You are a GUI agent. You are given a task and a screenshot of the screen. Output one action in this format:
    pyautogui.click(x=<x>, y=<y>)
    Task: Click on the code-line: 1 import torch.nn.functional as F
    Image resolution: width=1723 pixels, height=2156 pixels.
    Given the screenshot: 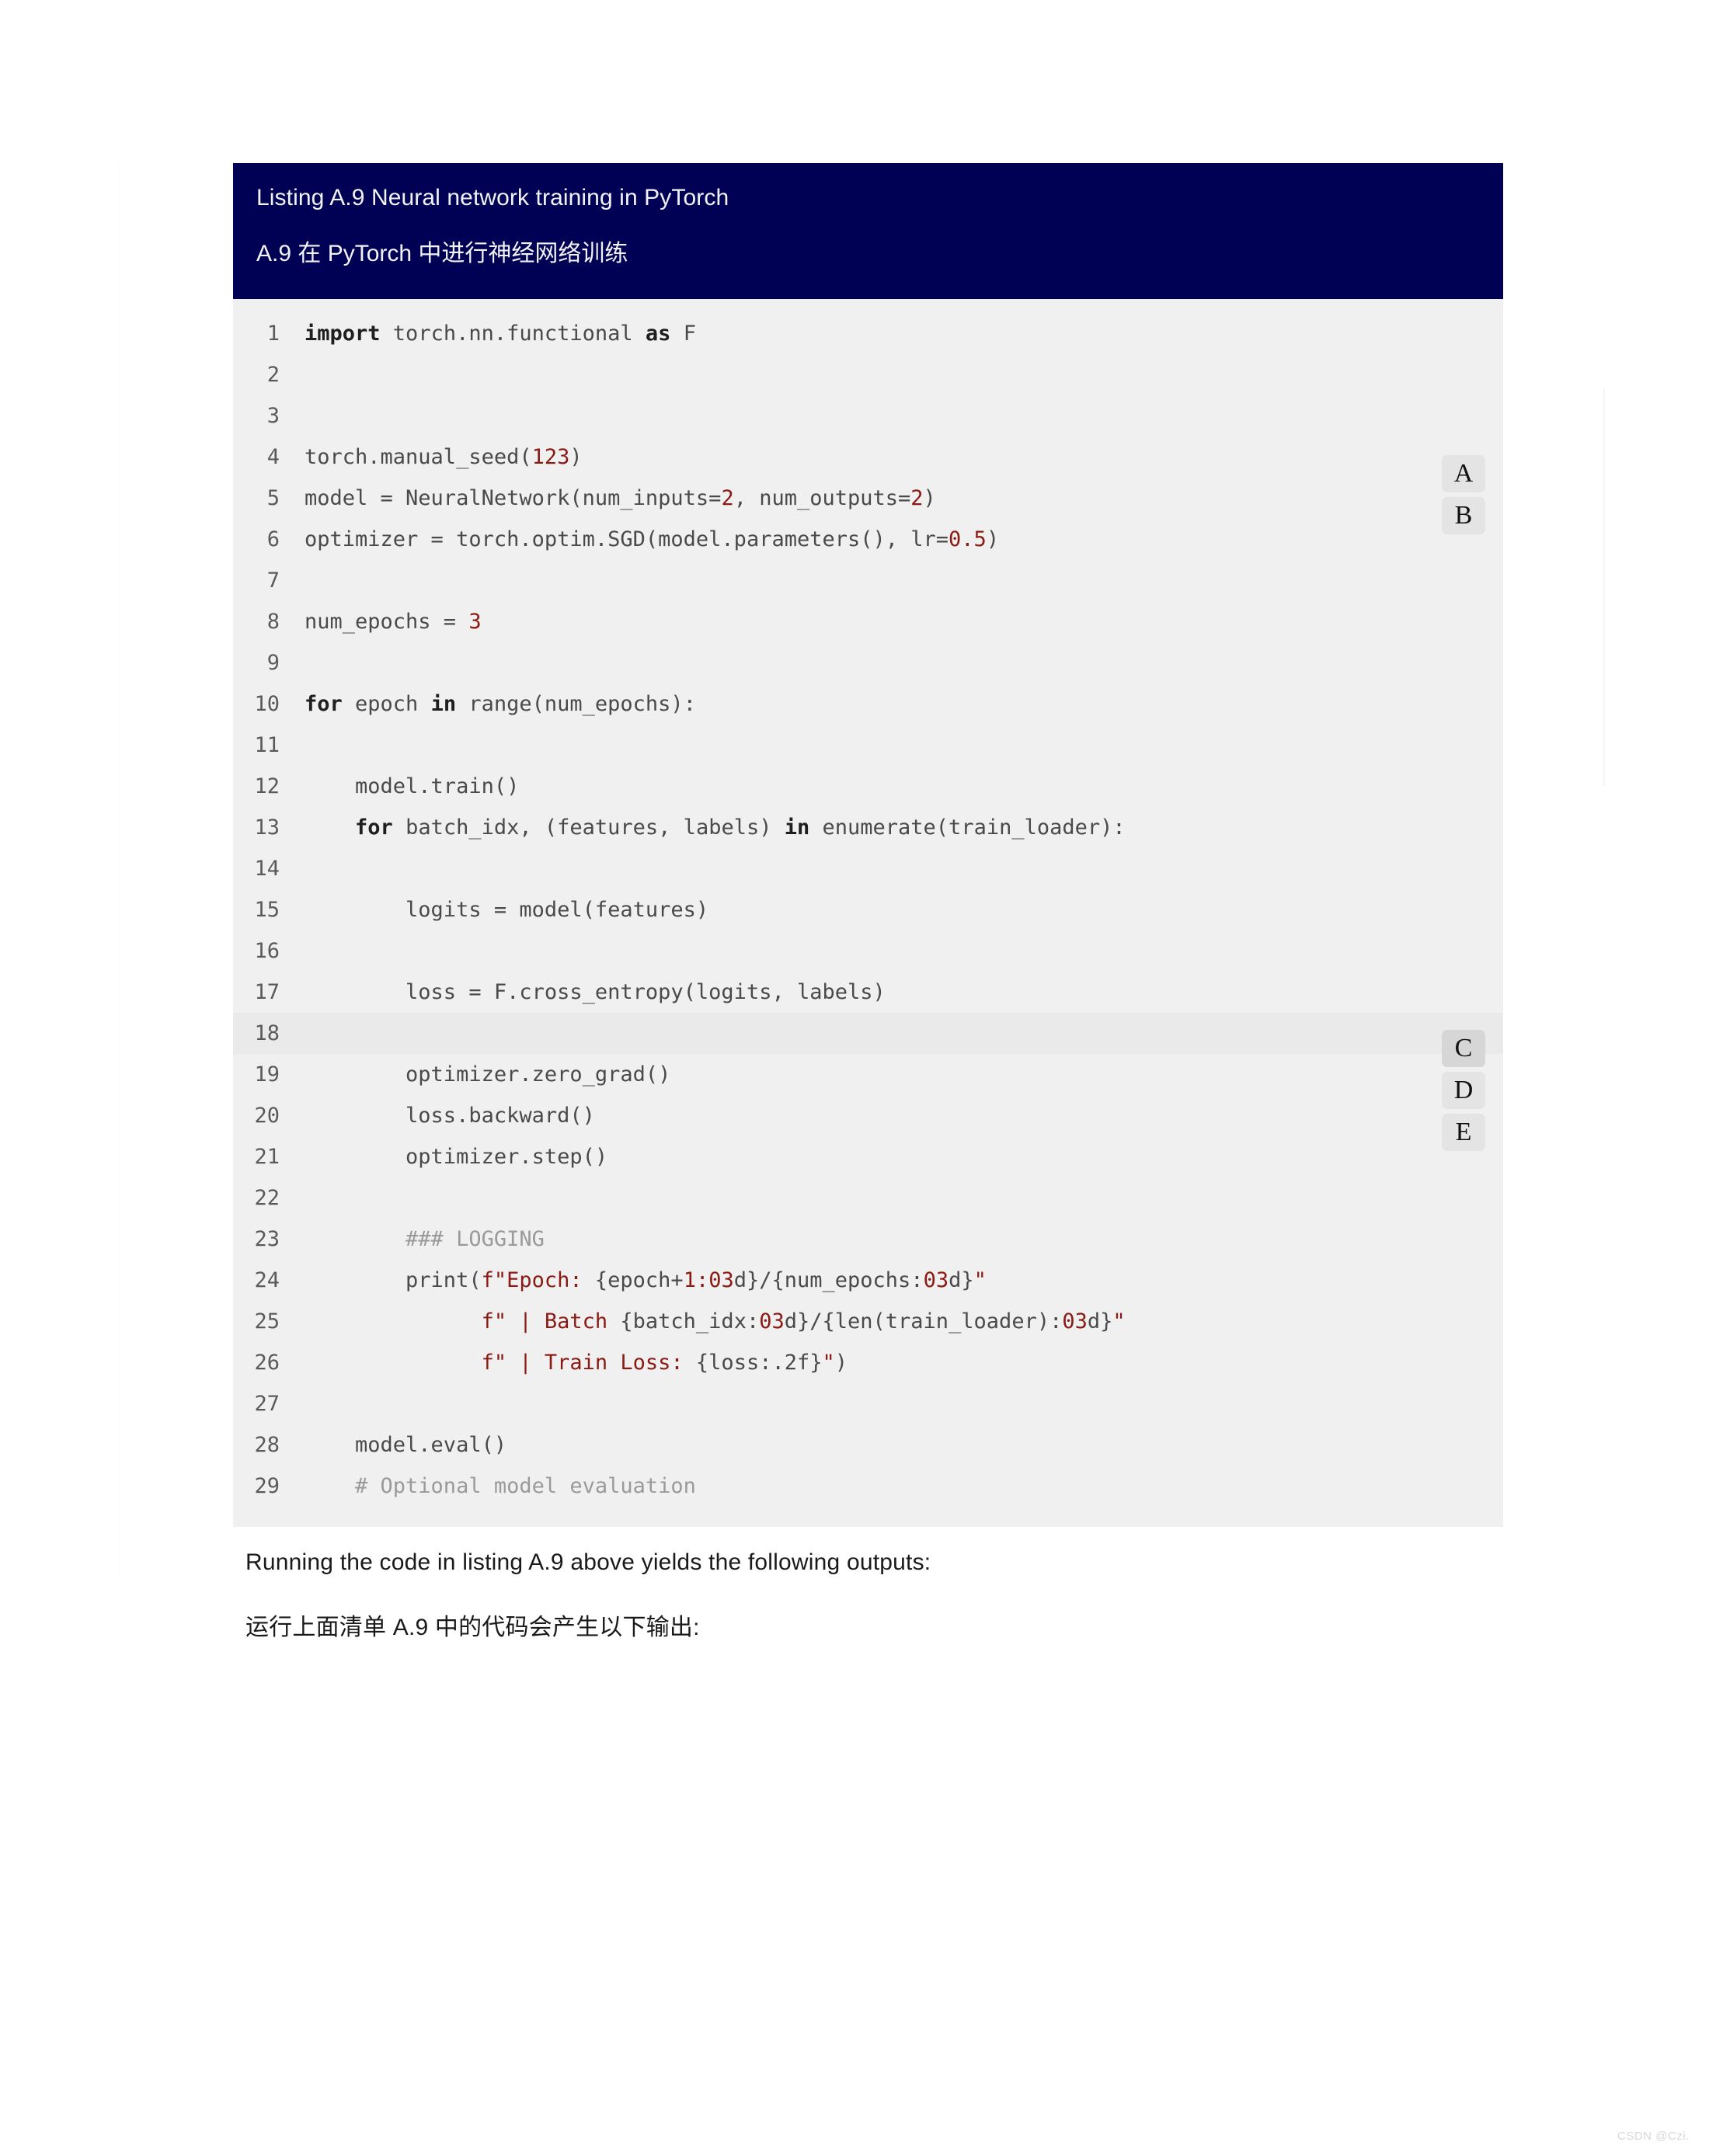 What is the action you would take?
    pyautogui.click(x=868, y=333)
    